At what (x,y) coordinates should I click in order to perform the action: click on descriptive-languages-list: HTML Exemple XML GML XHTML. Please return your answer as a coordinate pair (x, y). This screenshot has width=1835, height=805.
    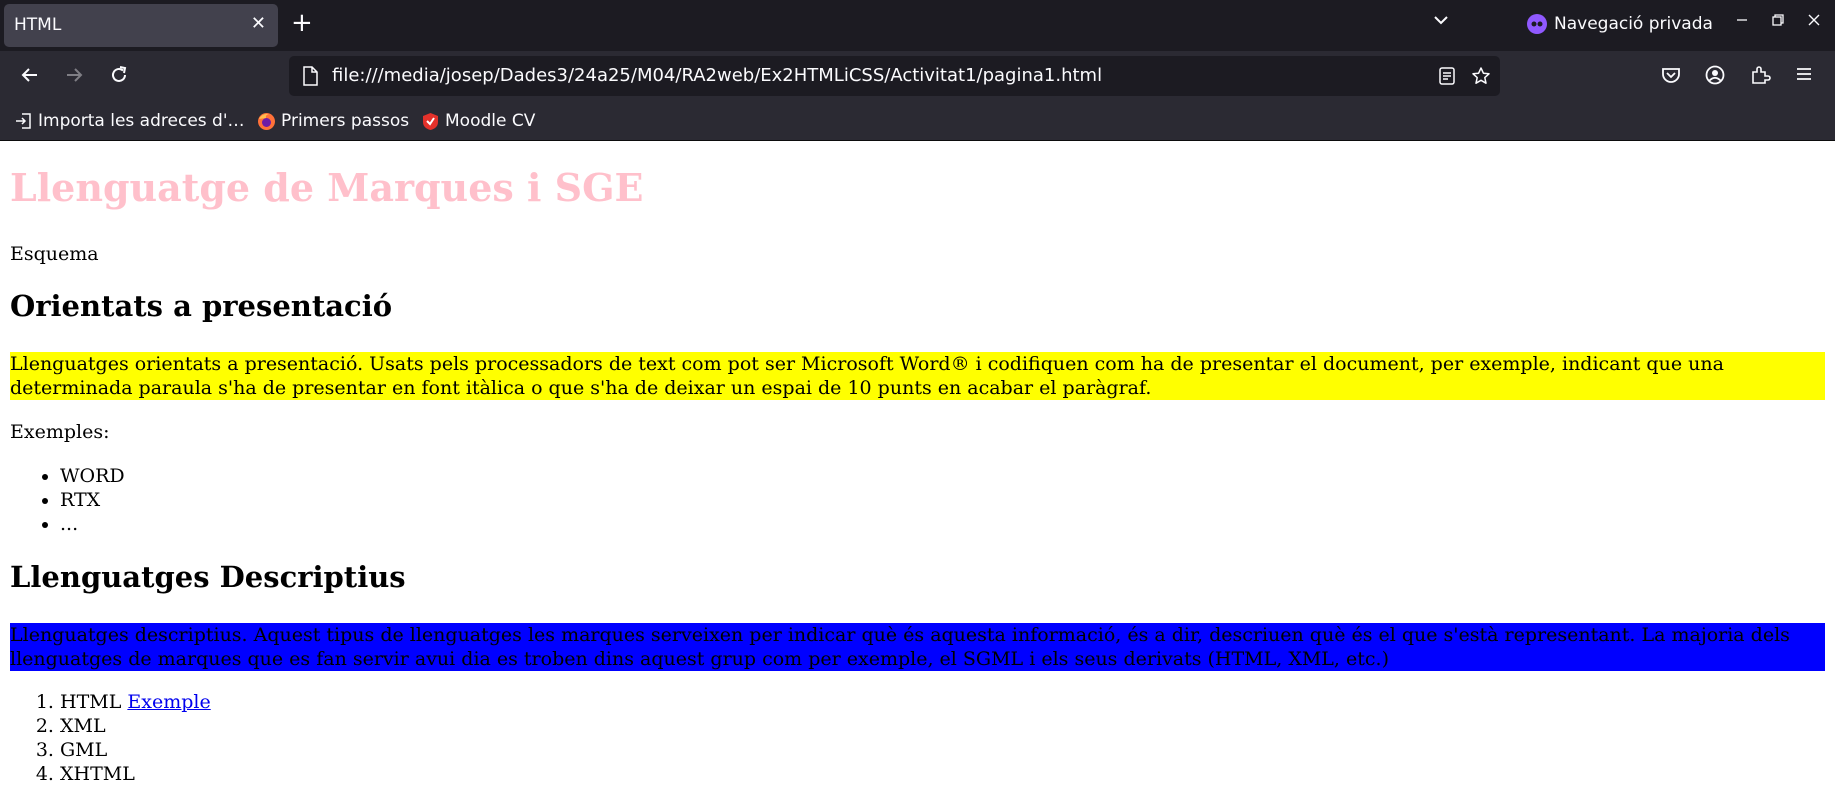
    Looking at the image, I should click on (105, 738).